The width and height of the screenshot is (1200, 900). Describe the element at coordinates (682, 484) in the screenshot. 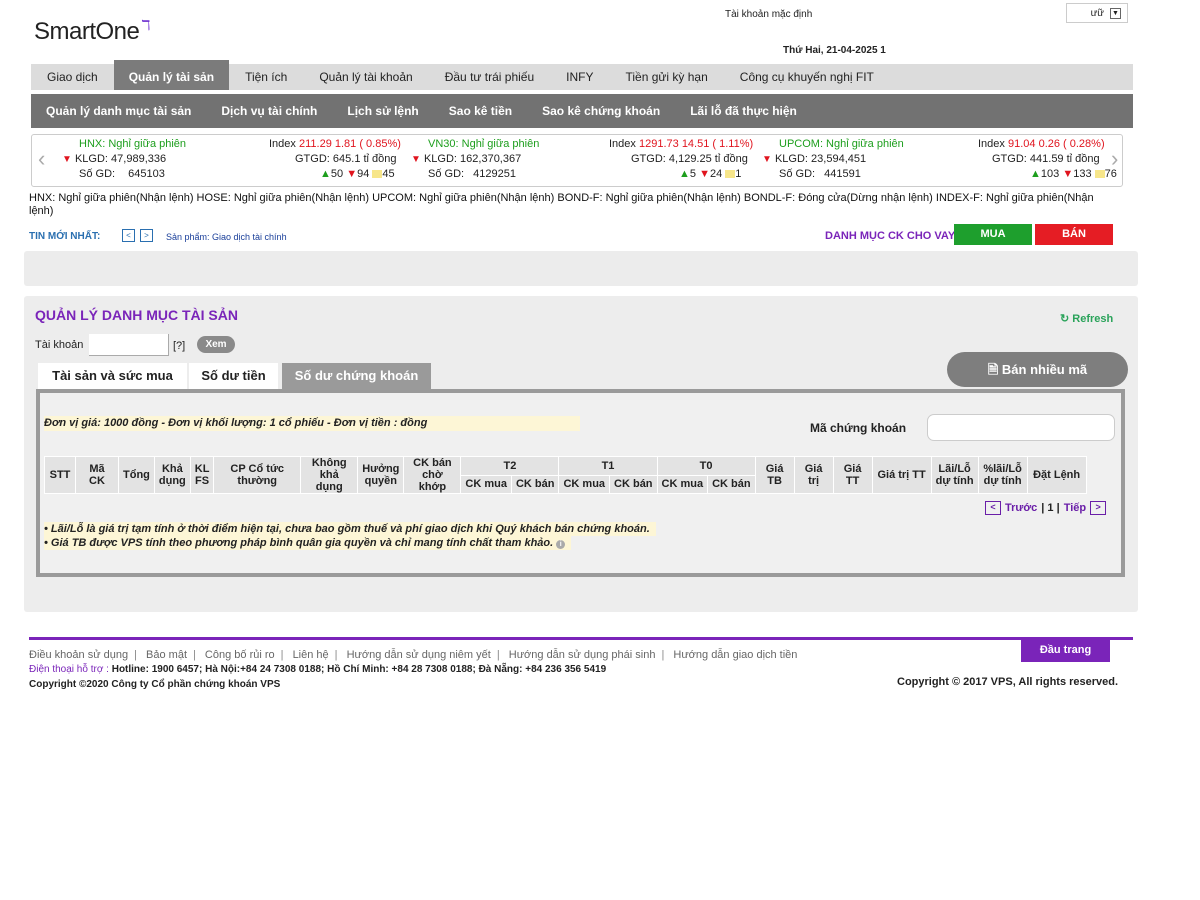

I see `col-t0-ck-mua: CK mua` at that location.